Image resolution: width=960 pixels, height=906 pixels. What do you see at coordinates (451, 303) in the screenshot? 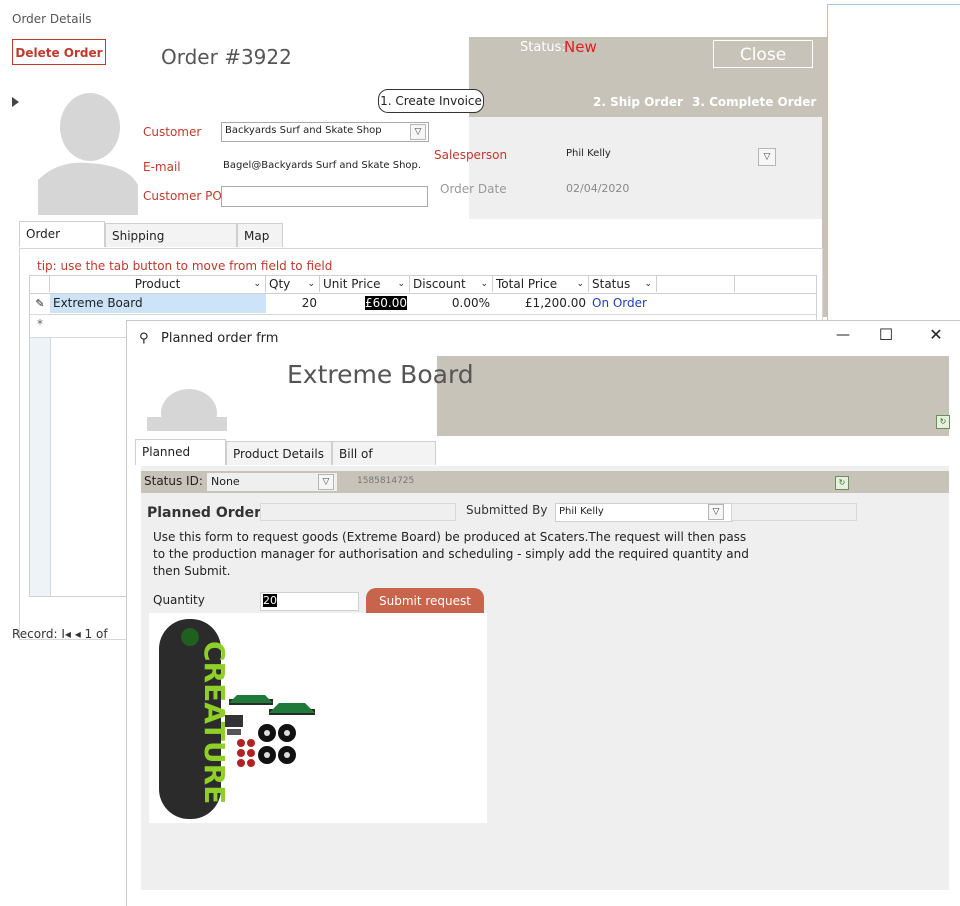
I see `cell-discount: 0.00%` at bounding box center [451, 303].